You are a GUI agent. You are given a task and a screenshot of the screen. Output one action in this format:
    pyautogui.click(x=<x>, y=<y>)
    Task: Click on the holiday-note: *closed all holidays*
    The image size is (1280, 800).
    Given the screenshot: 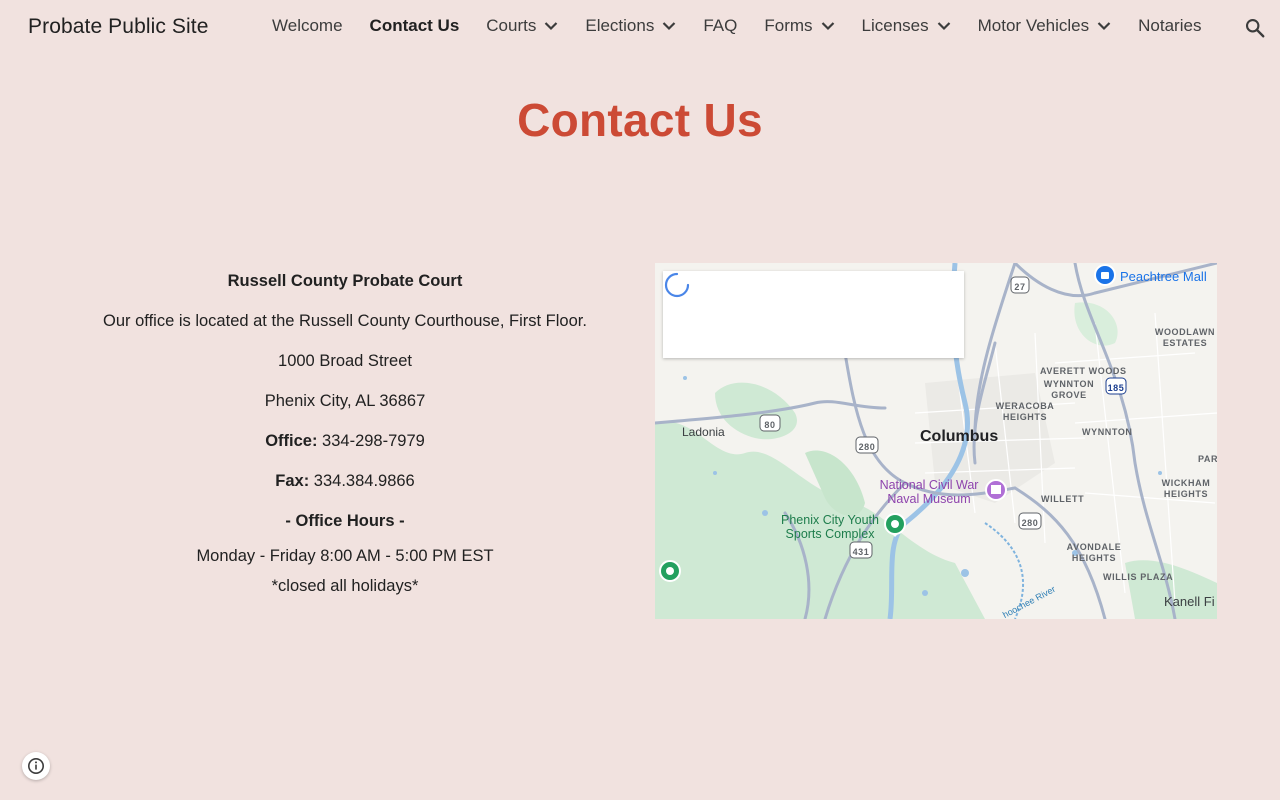 What is the action you would take?
    pyautogui.click(x=345, y=586)
    